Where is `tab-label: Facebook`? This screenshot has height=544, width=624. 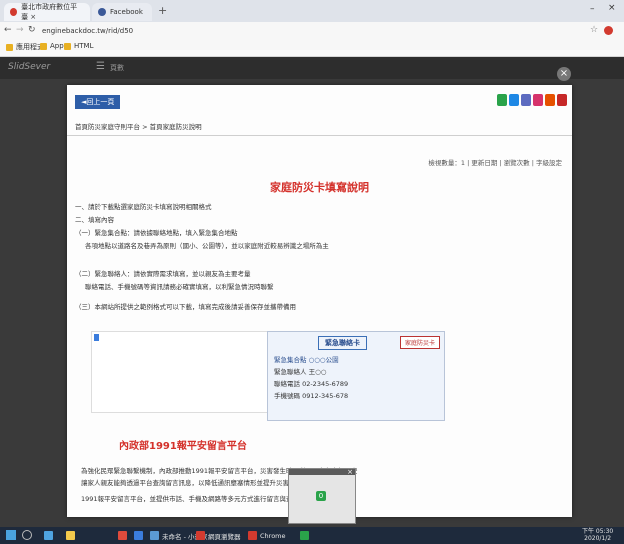
tab-label: Facebook is located at coordinates (126, 12).